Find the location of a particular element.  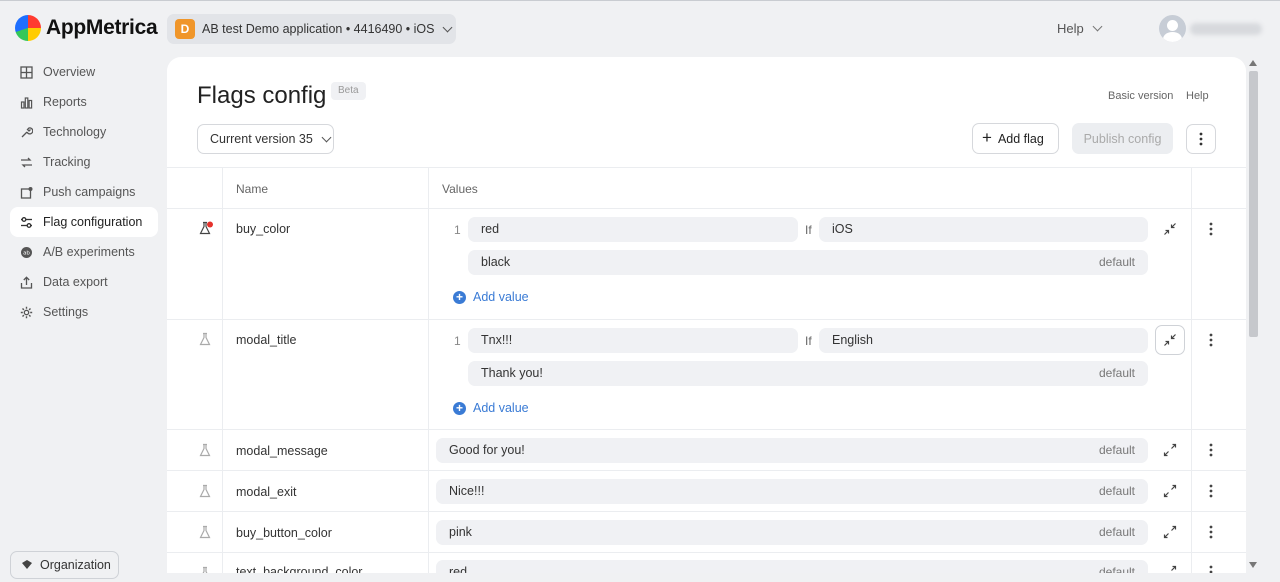

sidebar-item-flag-configuration: Flag configuration is located at coordinates (84, 222).